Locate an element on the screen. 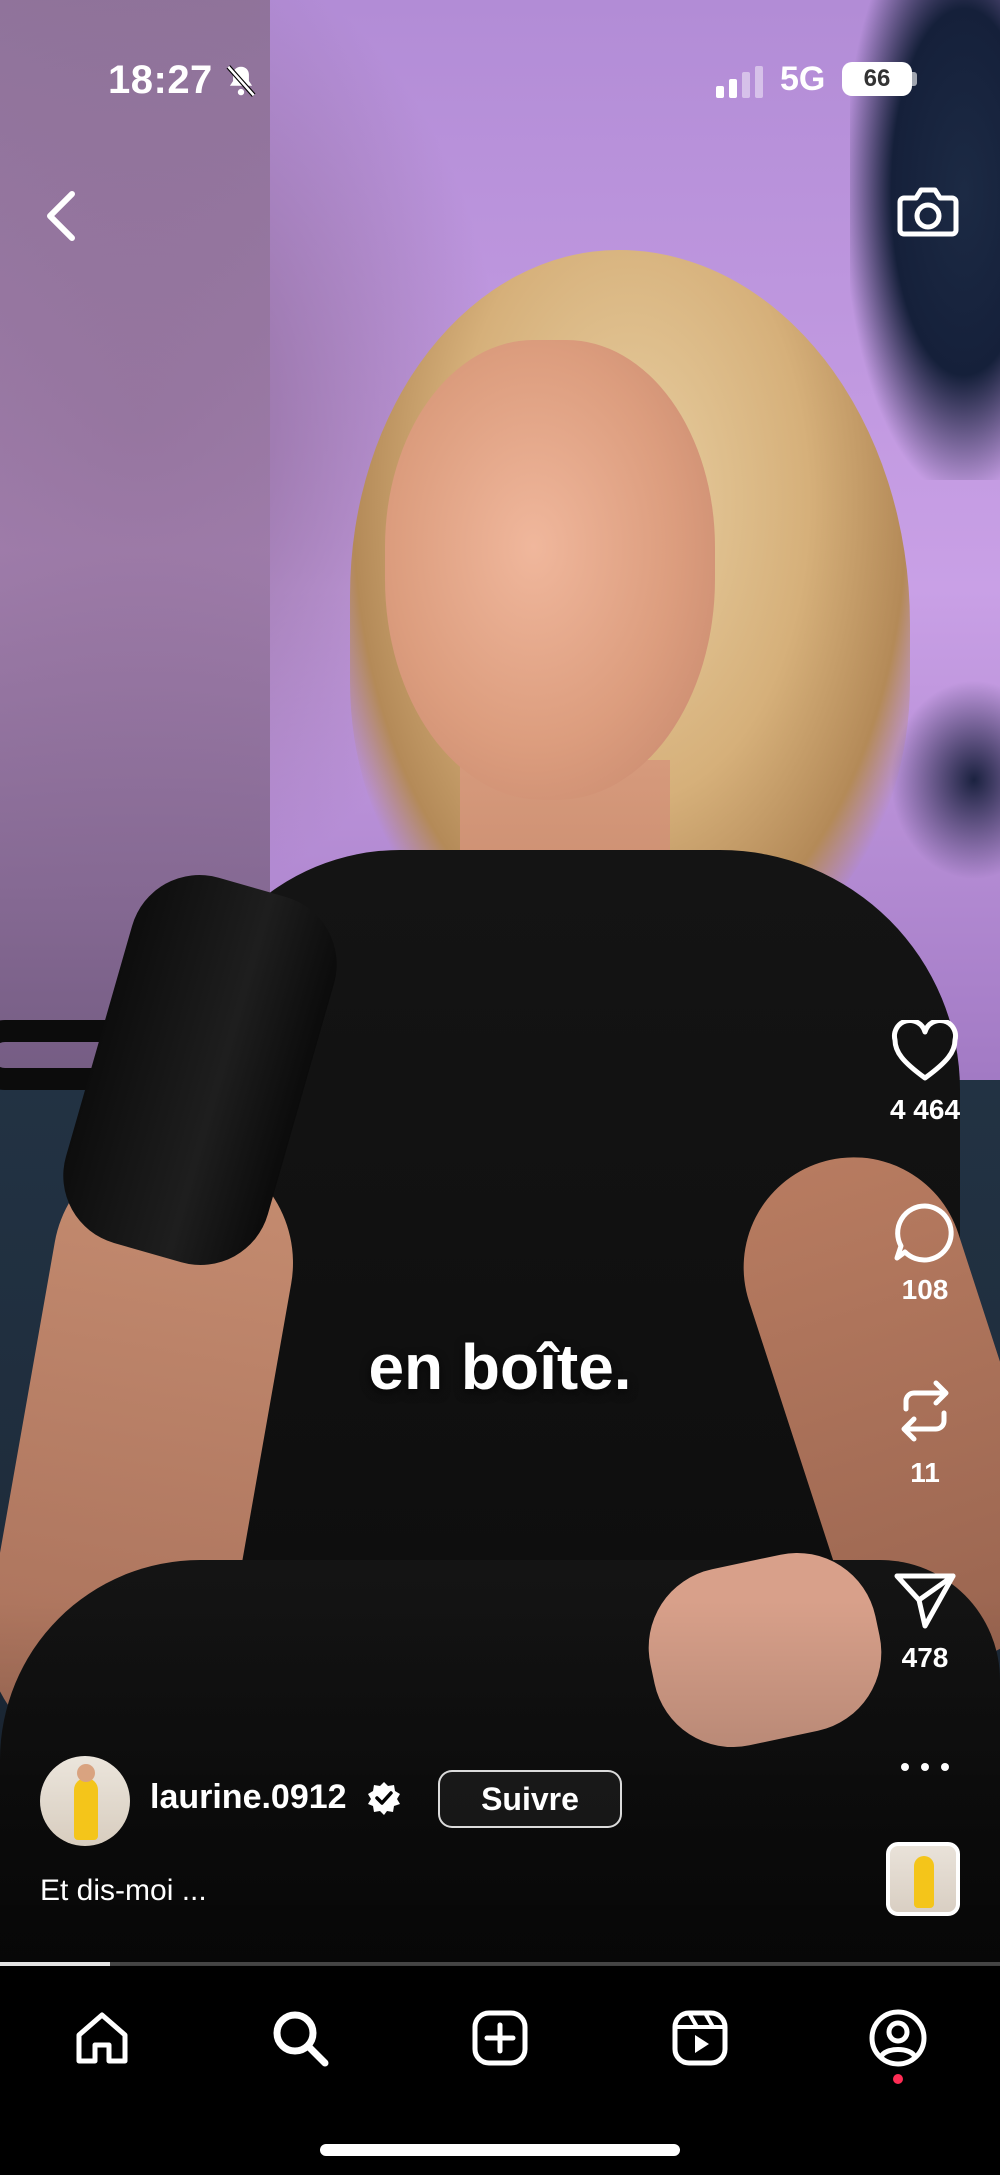  nav-search is located at coordinates (300, 2038).